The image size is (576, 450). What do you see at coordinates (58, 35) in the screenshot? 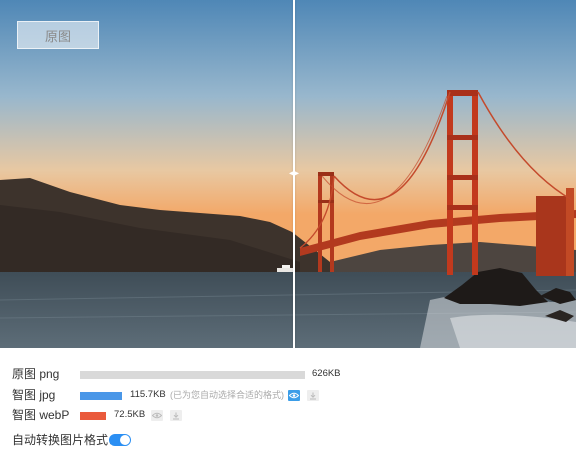
I see `original-label: 原图` at bounding box center [58, 35].